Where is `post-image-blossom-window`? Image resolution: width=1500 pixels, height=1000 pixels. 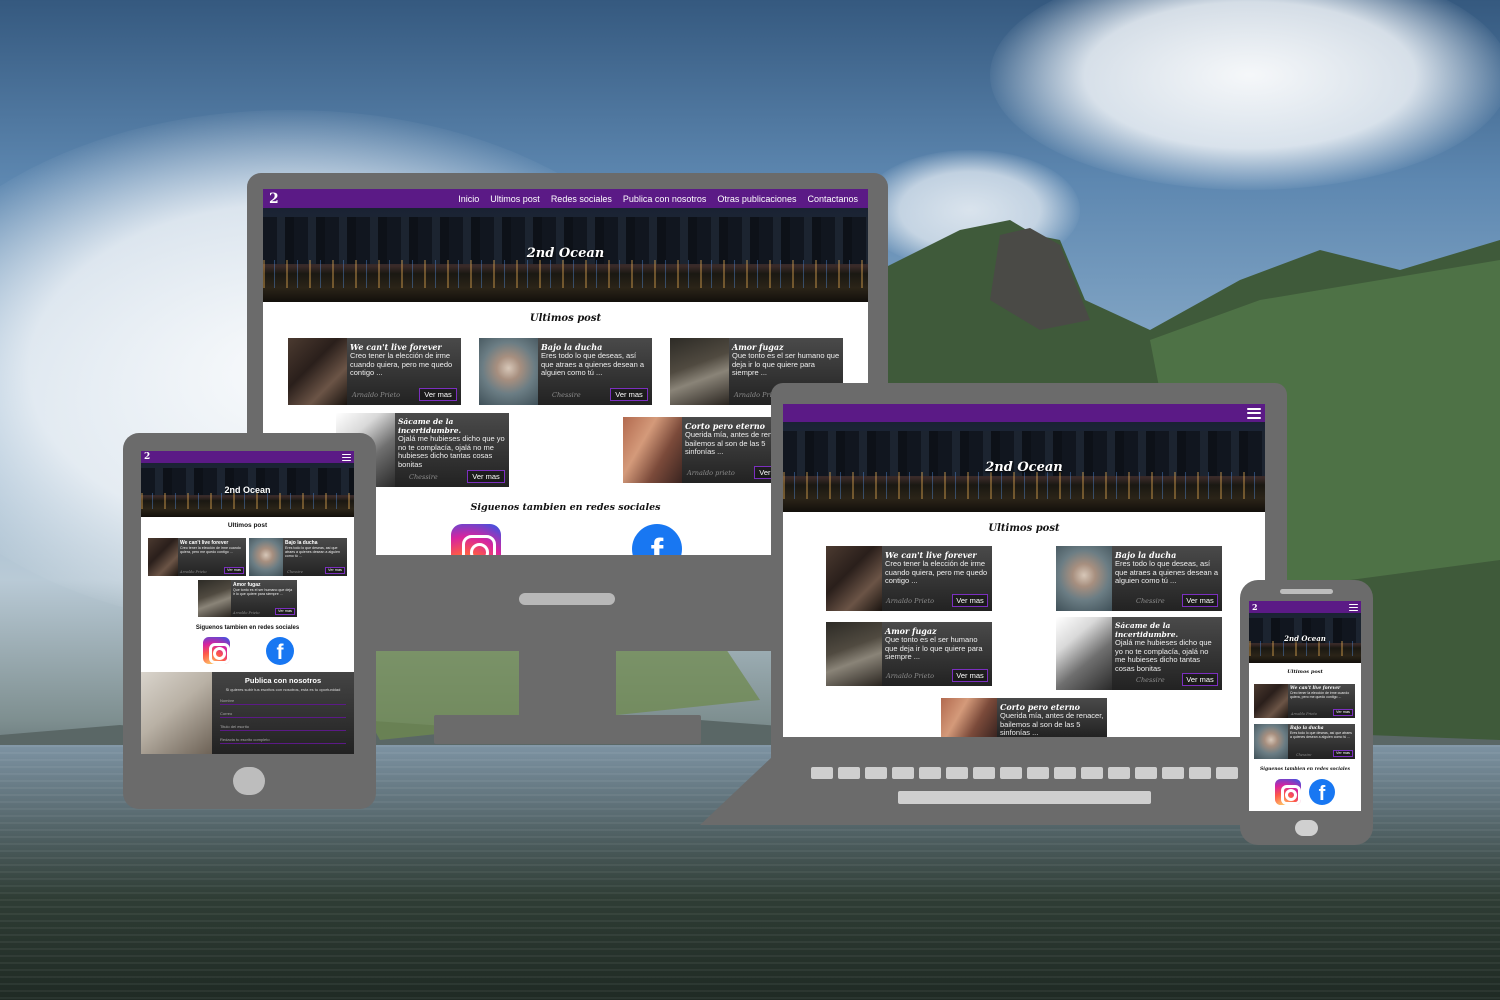
post-image-blossom-window is located at coordinates (1084, 653).